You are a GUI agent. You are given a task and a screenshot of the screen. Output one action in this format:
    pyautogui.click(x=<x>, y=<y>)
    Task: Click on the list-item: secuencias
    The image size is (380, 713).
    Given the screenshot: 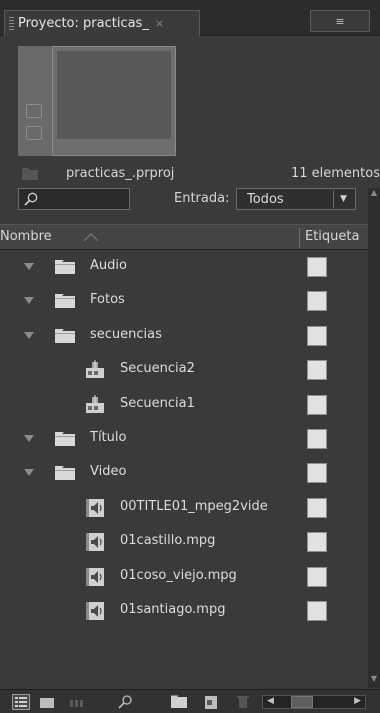 What is the action you would take?
    pyautogui.click(x=184, y=336)
    